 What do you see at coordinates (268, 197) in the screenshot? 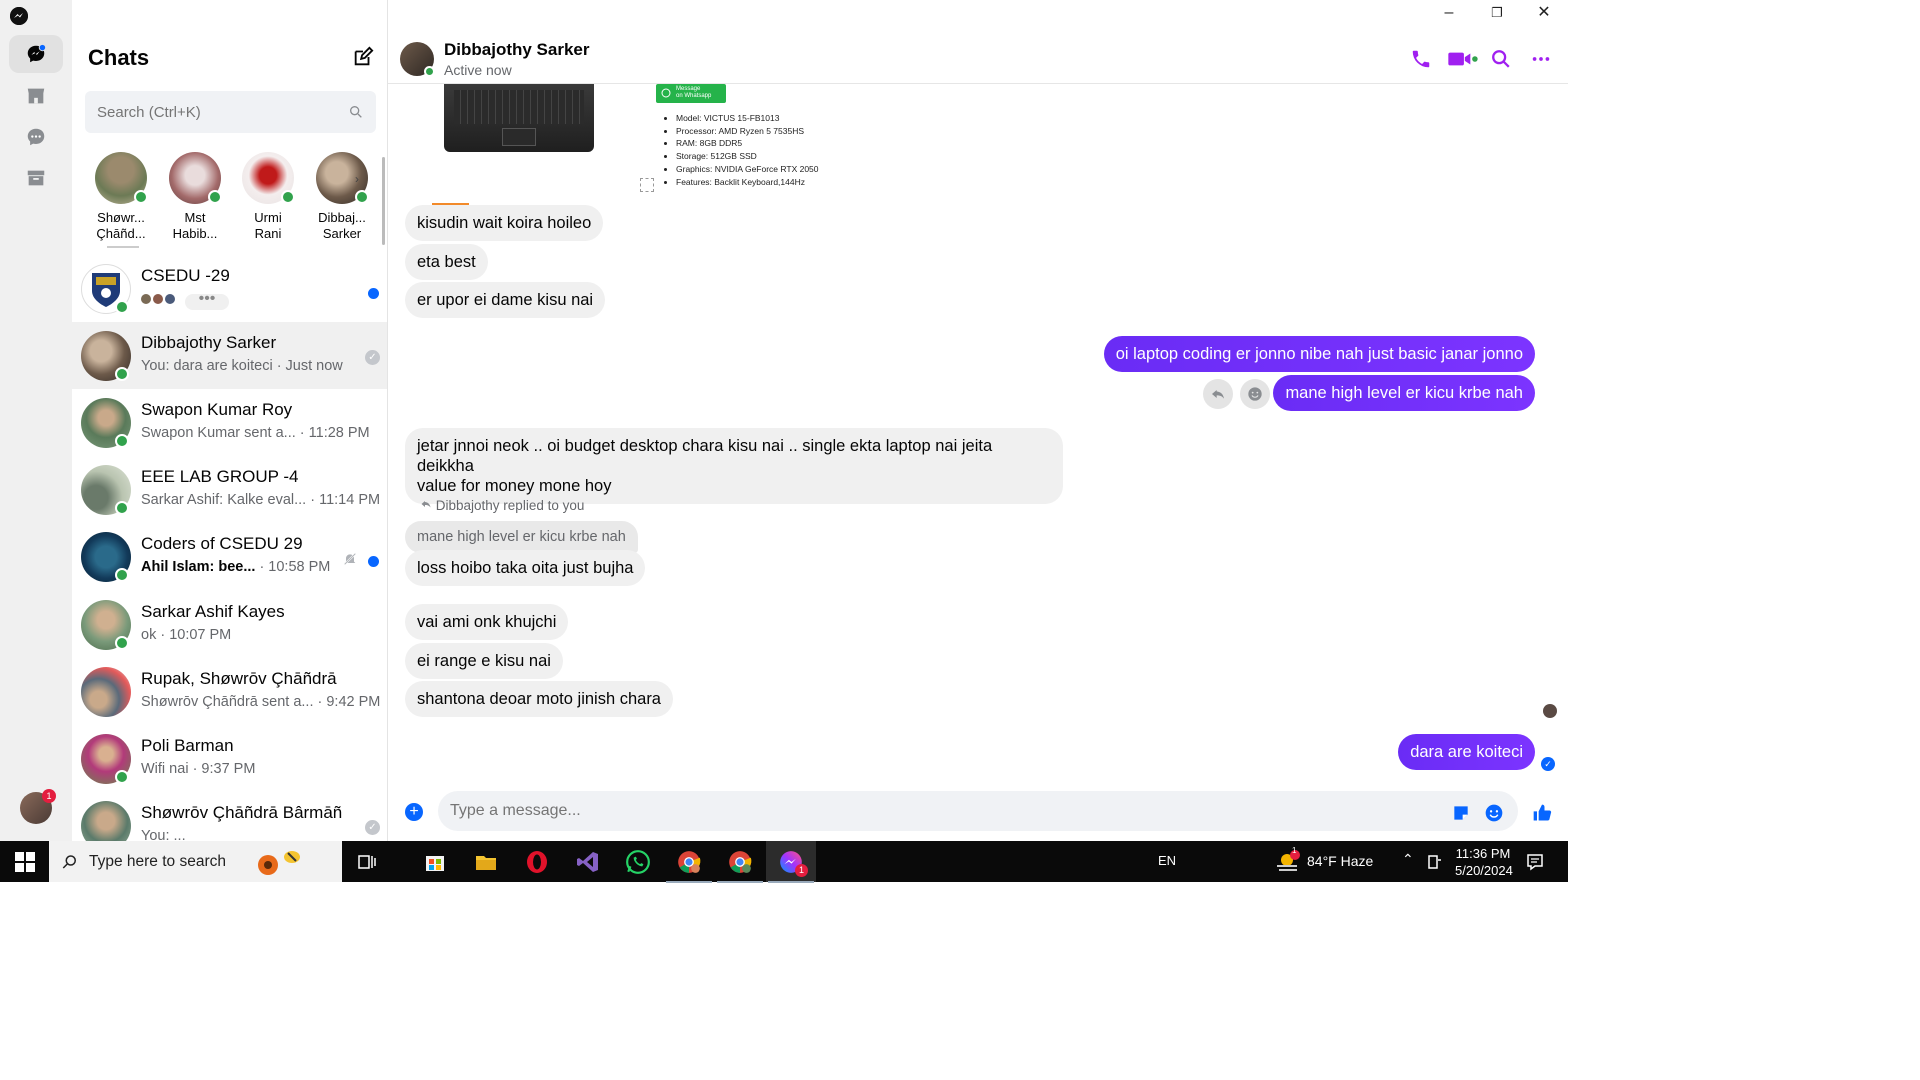
I see `active-contact: Urmi Rani` at bounding box center [268, 197].